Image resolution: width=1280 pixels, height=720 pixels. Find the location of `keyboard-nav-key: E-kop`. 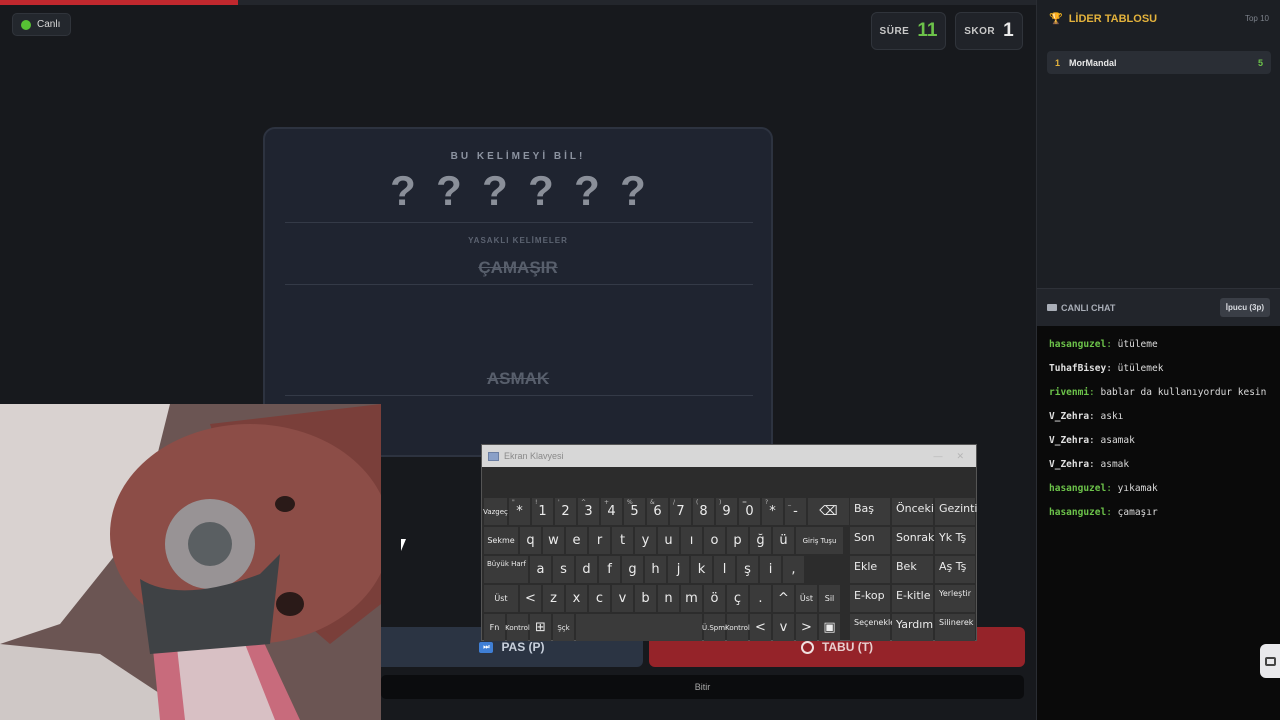

keyboard-nav-key: E-kop is located at coordinates (870, 598).